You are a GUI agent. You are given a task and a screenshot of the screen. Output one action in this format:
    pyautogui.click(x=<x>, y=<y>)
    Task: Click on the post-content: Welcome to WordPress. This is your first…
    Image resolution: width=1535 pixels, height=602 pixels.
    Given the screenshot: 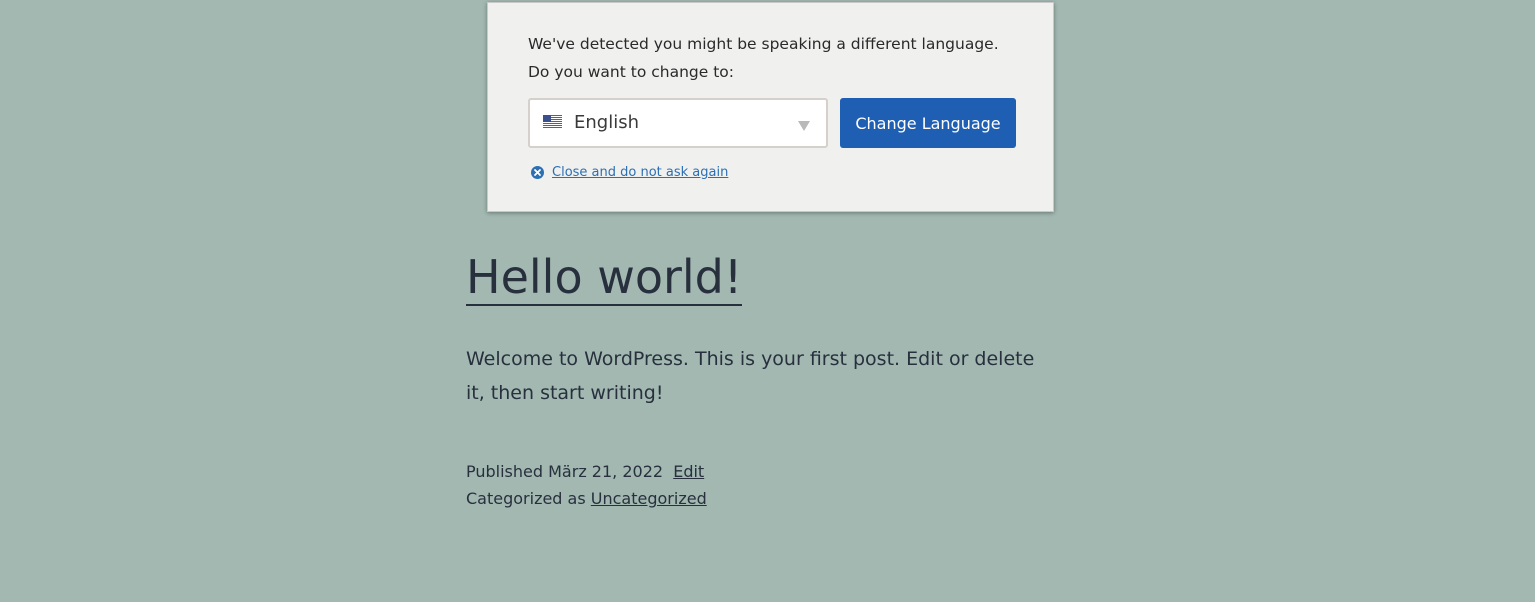 What is the action you would take?
    pyautogui.click(x=750, y=376)
    